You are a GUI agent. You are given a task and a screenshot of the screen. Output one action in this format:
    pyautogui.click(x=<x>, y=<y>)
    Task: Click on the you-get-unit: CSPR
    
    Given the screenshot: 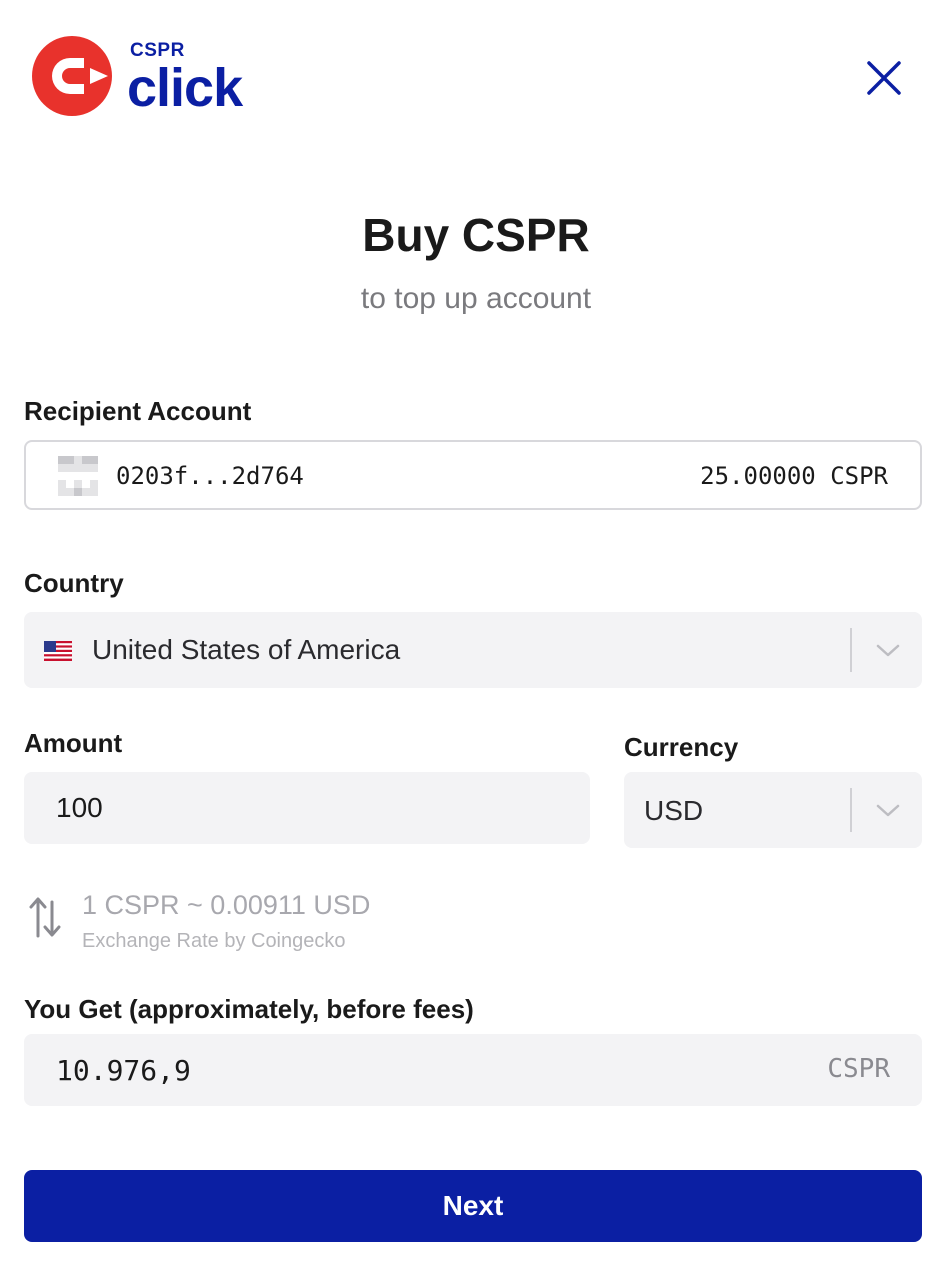 What is the action you would take?
    pyautogui.click(x=858, y=1069)
    